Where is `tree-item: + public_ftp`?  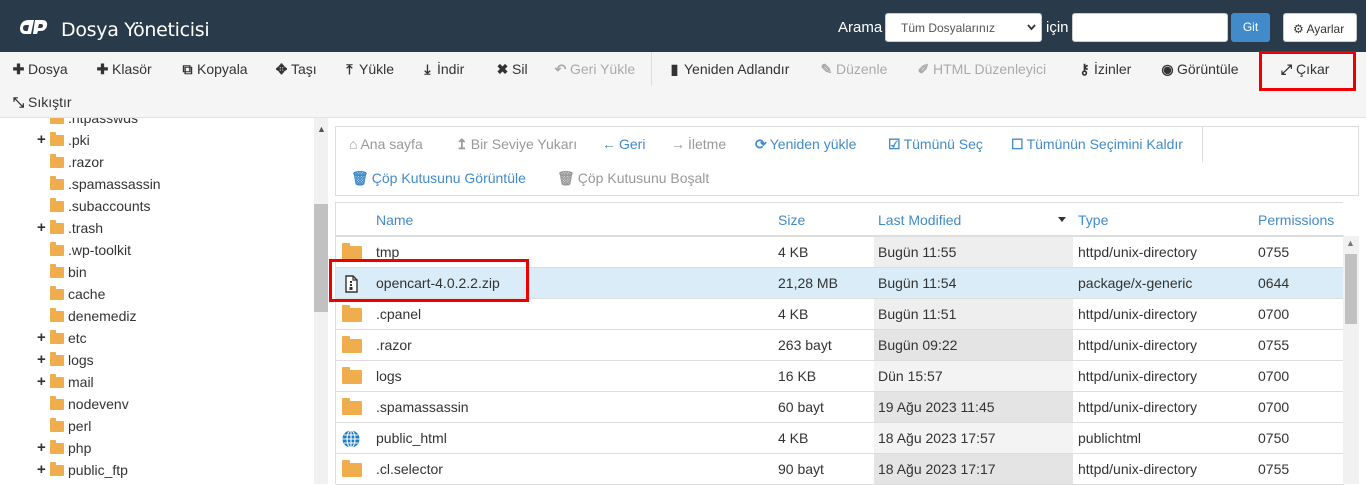 tree-item: + public_ftp is located at coordinates (82, 470).